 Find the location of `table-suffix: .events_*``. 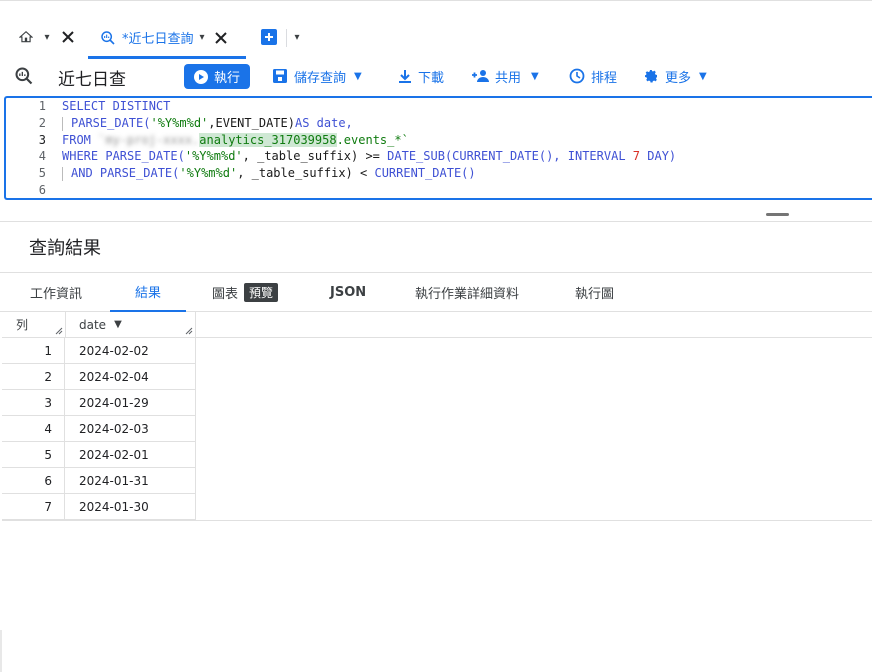

table-suffix: .events_*` is located at coordinates (372, 140).